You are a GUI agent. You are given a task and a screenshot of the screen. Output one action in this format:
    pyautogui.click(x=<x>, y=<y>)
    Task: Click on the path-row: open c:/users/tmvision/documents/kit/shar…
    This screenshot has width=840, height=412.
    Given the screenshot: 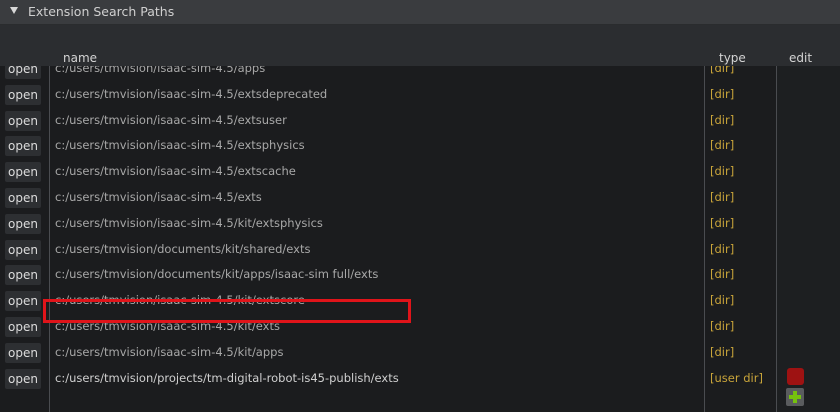 What is the action you would take?
    pyautogui.click(x=388, y=250)
    